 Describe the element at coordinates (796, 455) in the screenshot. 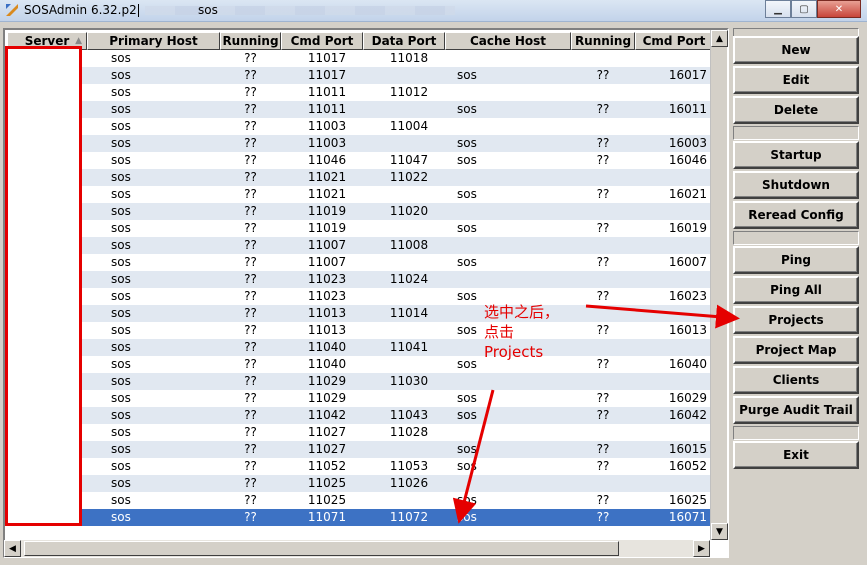

I see `exit-button: Exit` at that location.